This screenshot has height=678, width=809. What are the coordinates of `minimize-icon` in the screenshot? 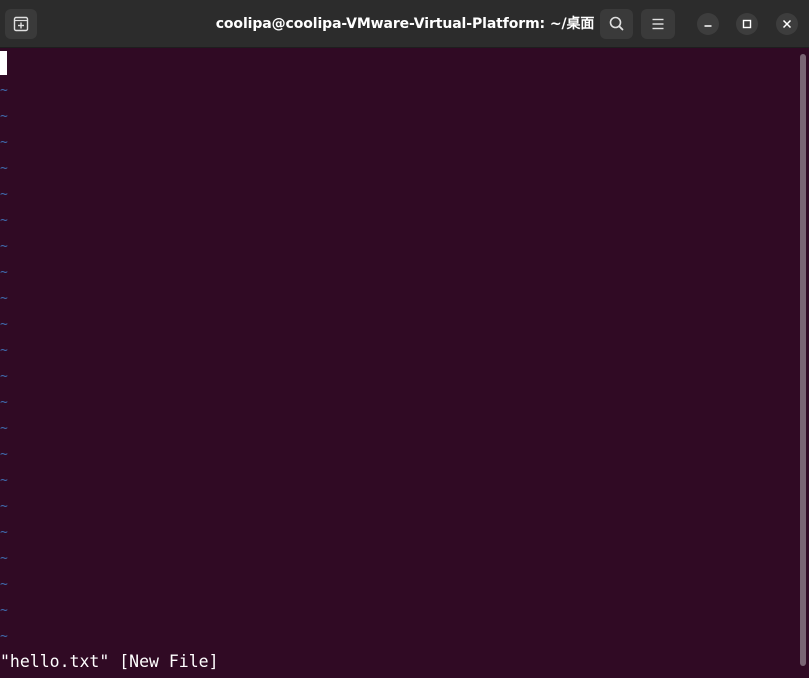 It's located at (708, 26).